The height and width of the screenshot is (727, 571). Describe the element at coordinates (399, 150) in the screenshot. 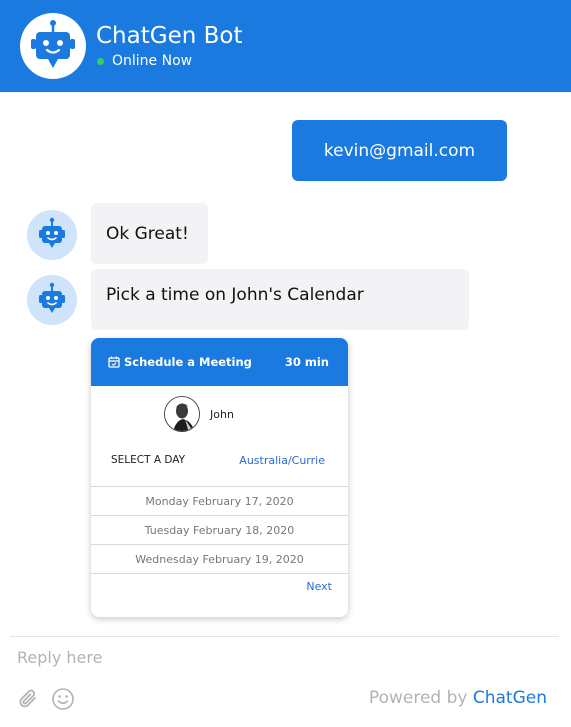

I see `user-message-email: kevin@gmail.com` at that location.